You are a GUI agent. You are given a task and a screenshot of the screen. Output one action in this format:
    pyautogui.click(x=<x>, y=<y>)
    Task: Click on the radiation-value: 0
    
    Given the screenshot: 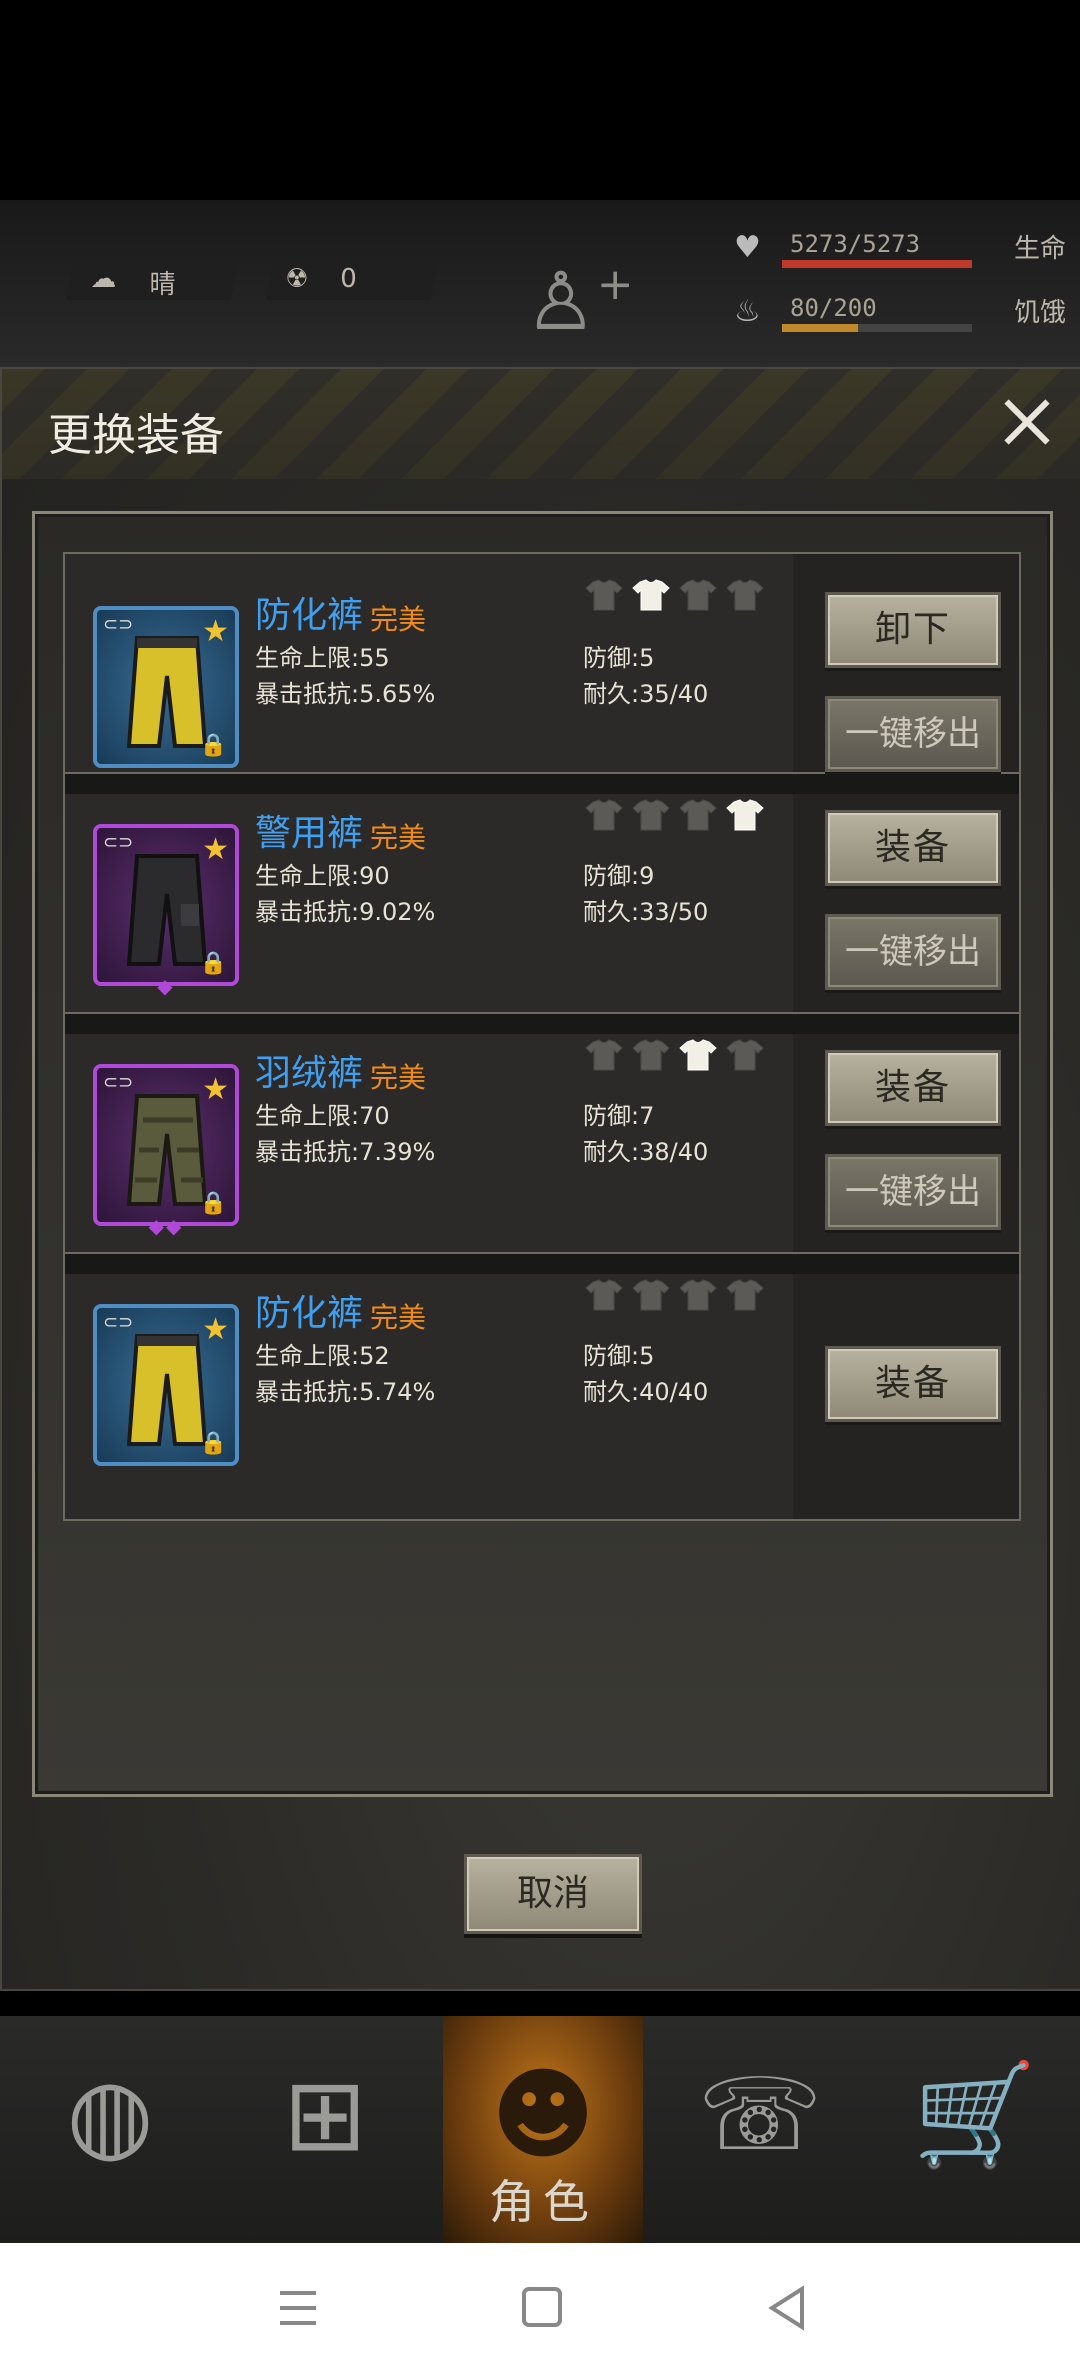 What is the action you would take?
    pyautogui.click(x=348, y=279)
    